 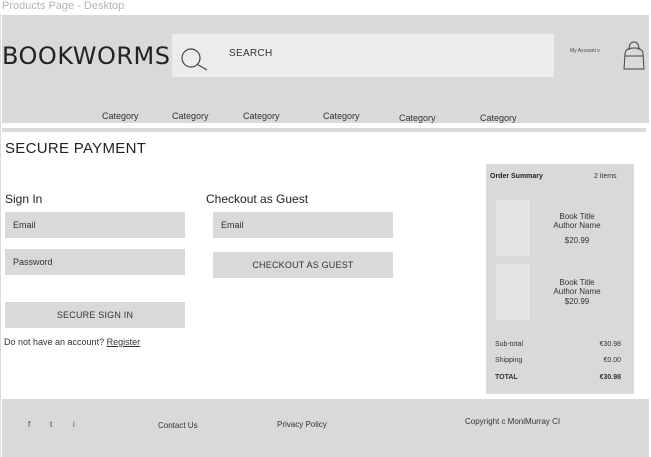 I want to click on total-label: TOTAL, so click(x=506, y=377).